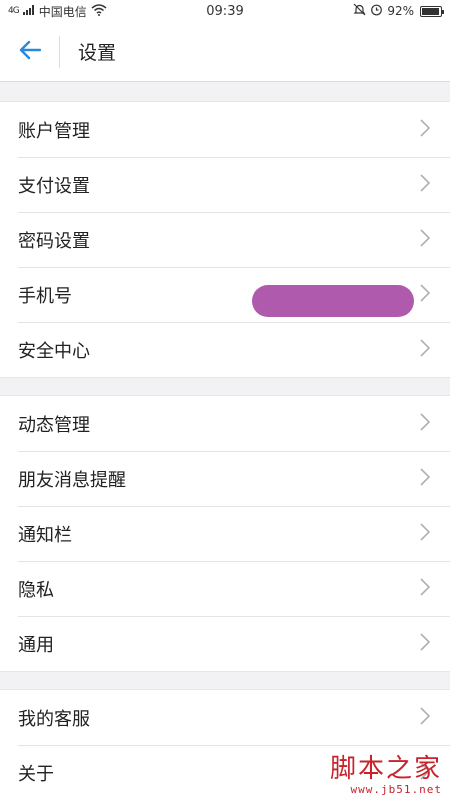 The width and height of the screenshot is (450, 800). What do you see at coordinates (28, 11) in the screenshot?
I see `signal-icon` at bounding box center [28, 11].